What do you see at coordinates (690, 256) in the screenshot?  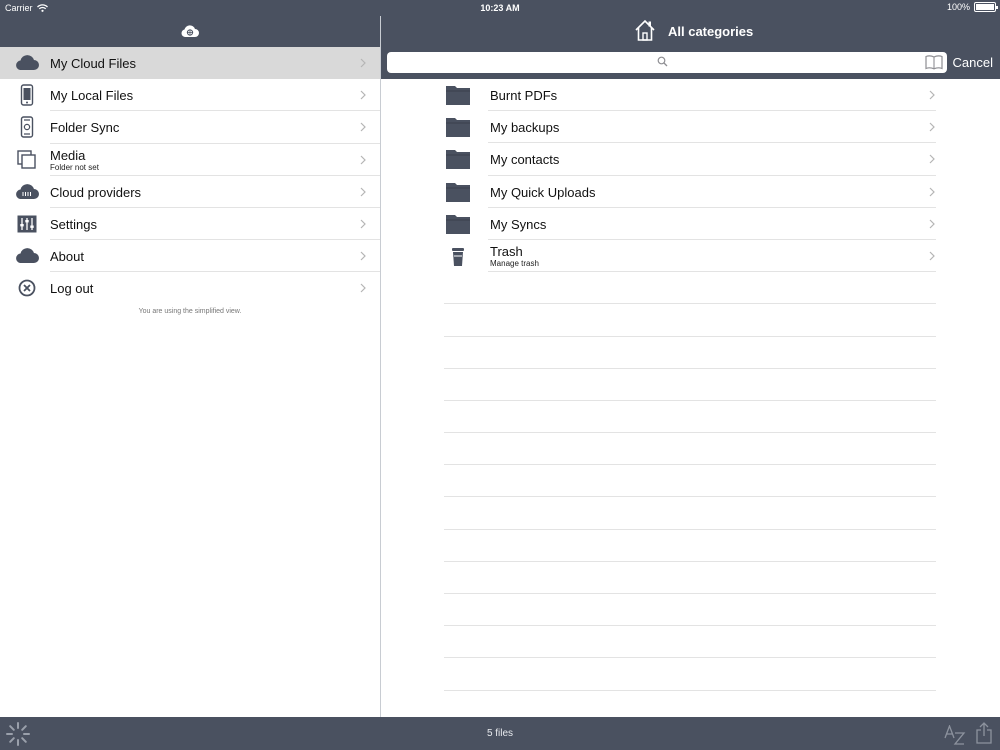 I see `list-item: Trash Manage trash` at bounding box center [690, 256].